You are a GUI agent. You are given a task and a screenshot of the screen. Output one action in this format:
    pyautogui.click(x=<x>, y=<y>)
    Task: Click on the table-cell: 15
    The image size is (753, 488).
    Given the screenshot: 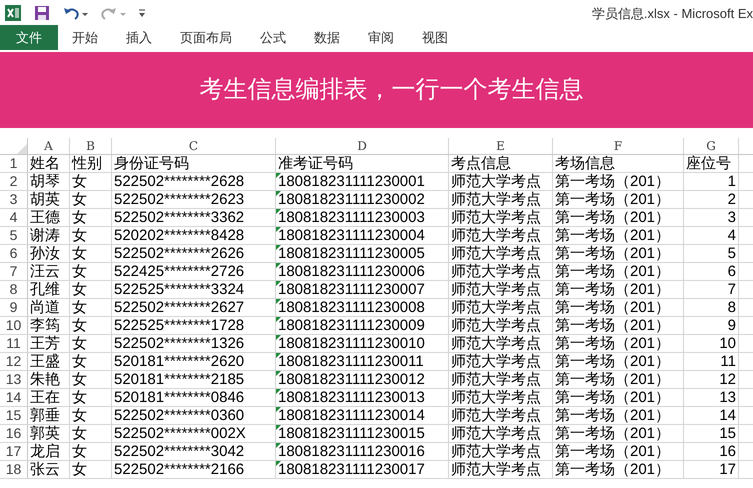 What is the action you would take?
    pyautogui.click(x=727, y=433)
    